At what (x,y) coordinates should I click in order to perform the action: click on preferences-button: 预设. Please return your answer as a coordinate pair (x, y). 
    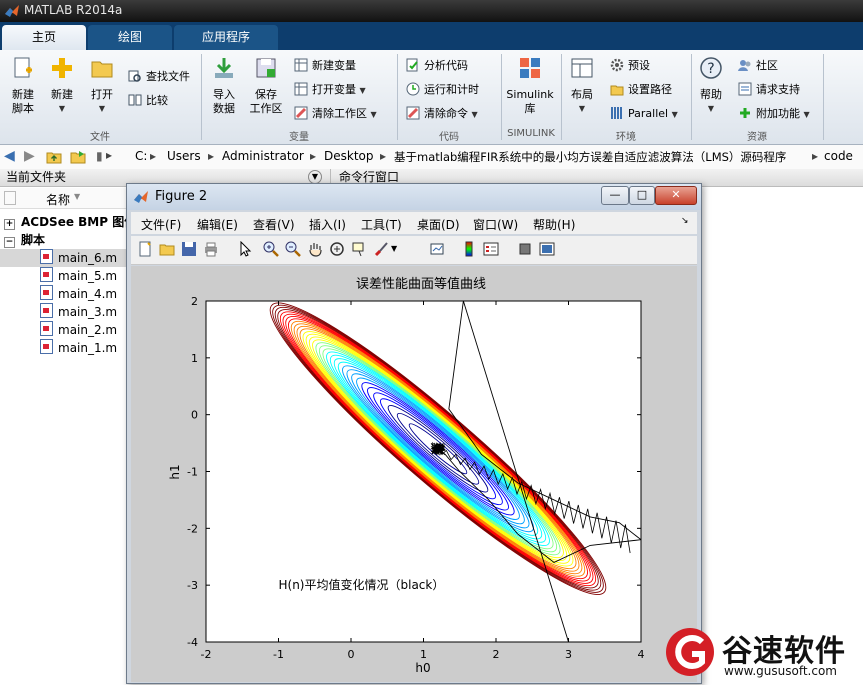
    Looking at the image, I should click on (630, 66).